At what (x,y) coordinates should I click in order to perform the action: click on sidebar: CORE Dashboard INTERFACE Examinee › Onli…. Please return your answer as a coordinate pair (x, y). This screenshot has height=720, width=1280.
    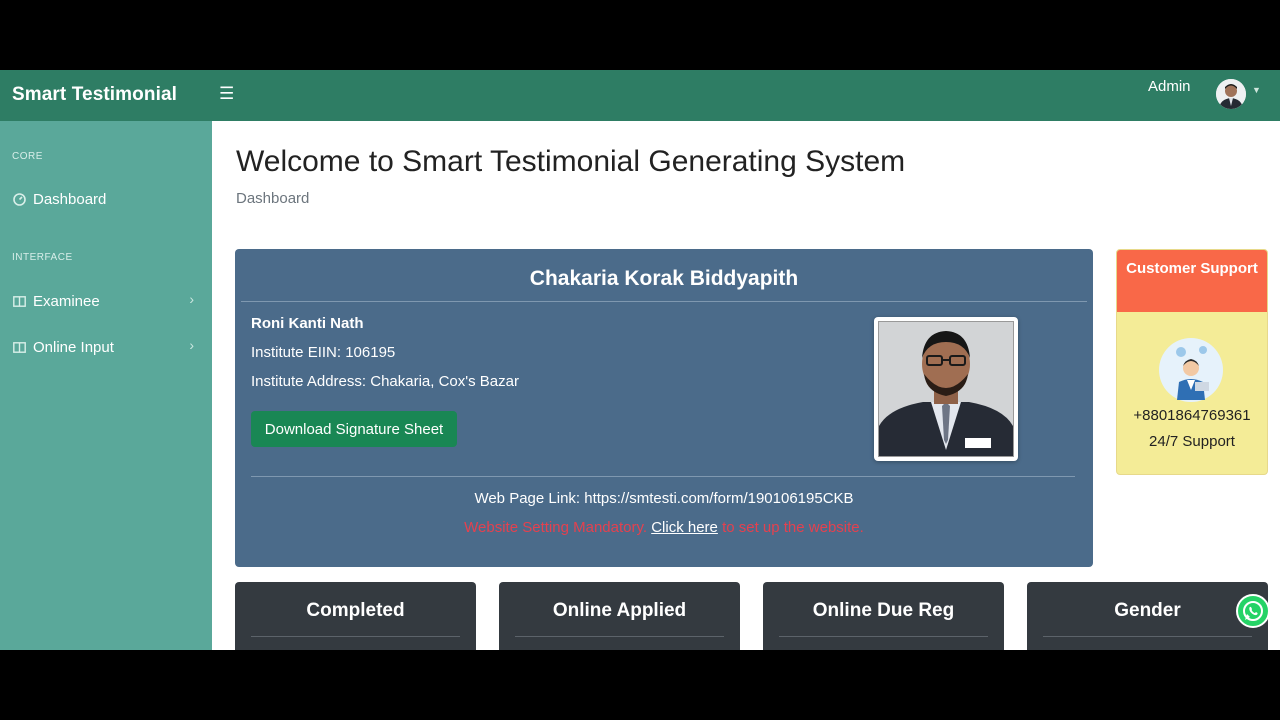
    Looking at the image, I should click on (106, 385).